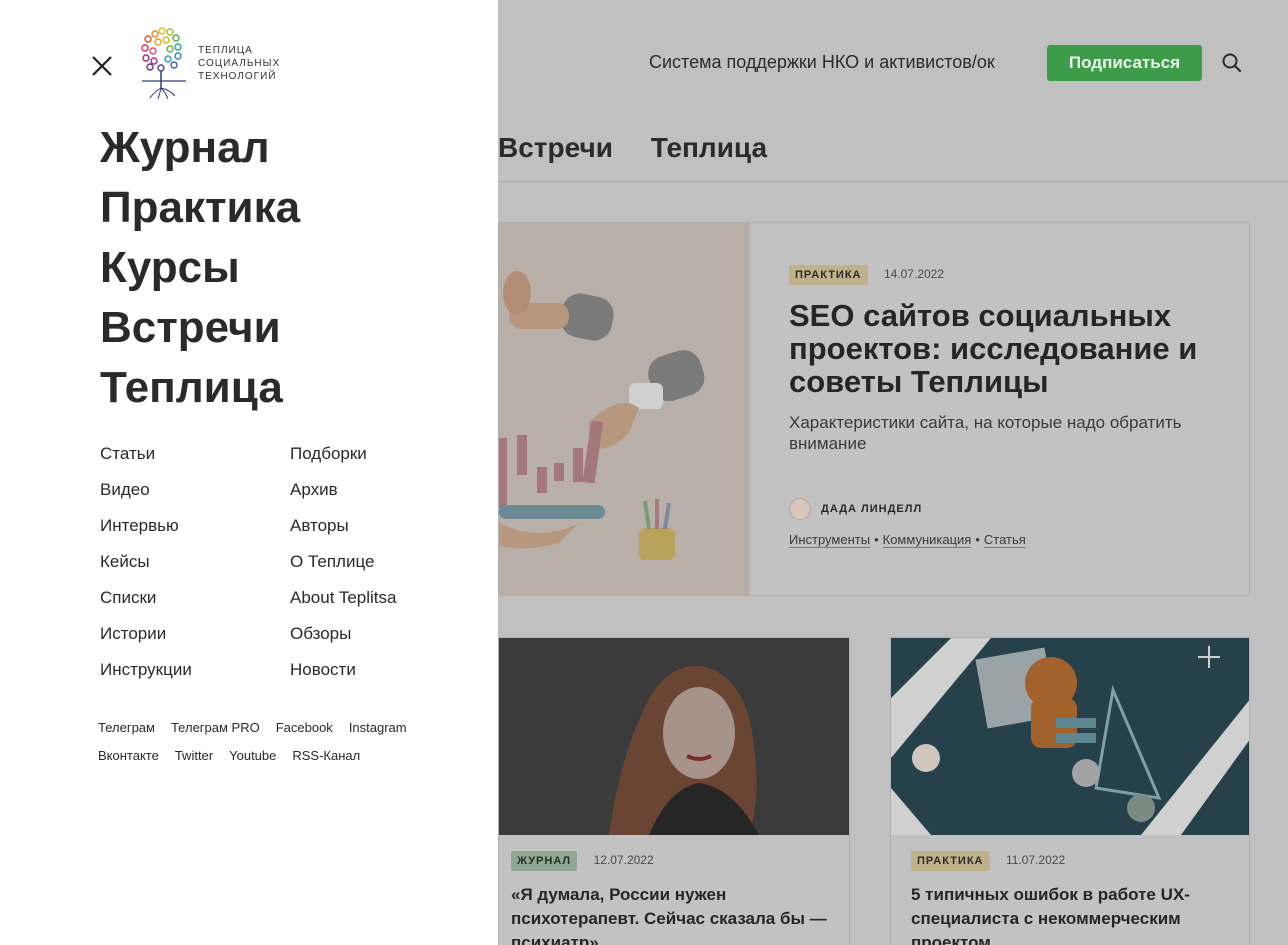 The width and height of the screenshot is (1288, 945). Describe the element at coordinates (647, 148) in the screenshot. I see `main-nav: Встречи Теплица` at that location.